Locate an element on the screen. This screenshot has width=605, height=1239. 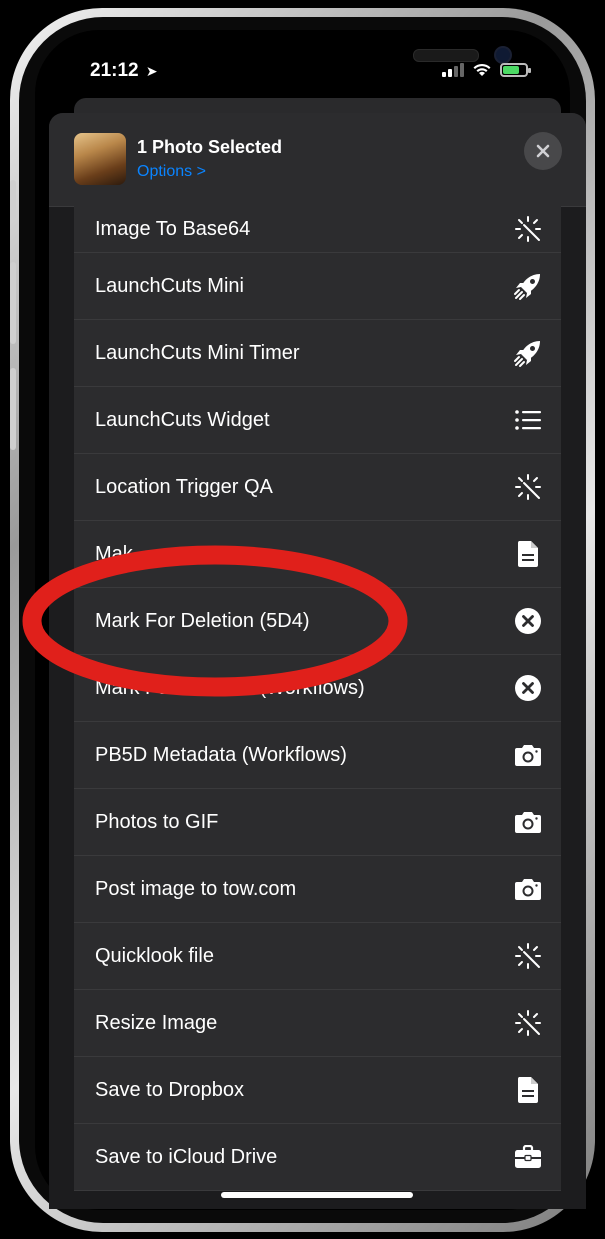
options-link: Options > is located at coordinates (171, 172).